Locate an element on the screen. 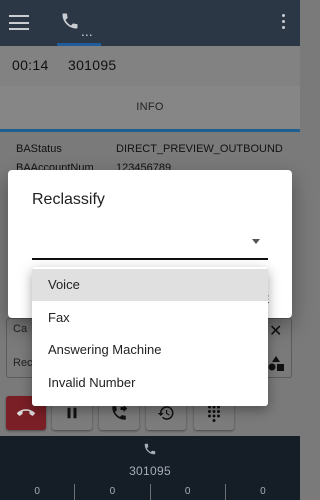 The width and height of the screenshot is (320, 500). status-counters: 0 0 0 0 is located at coordinates (150, 492).